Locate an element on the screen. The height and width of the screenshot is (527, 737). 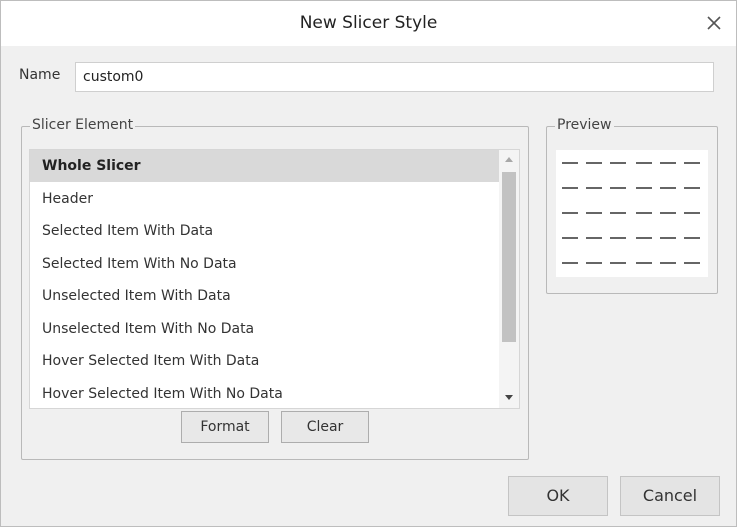
slicer-preview is located at coordinates (632, 213).